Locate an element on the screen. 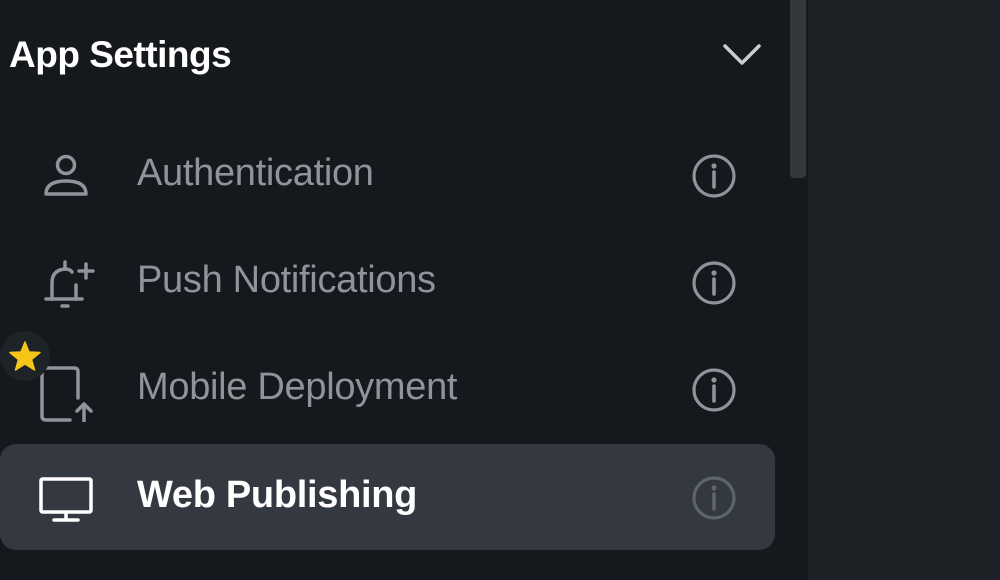 This screenshot has width=1000, height=580. star-icon is located at coordinates (25, 356).